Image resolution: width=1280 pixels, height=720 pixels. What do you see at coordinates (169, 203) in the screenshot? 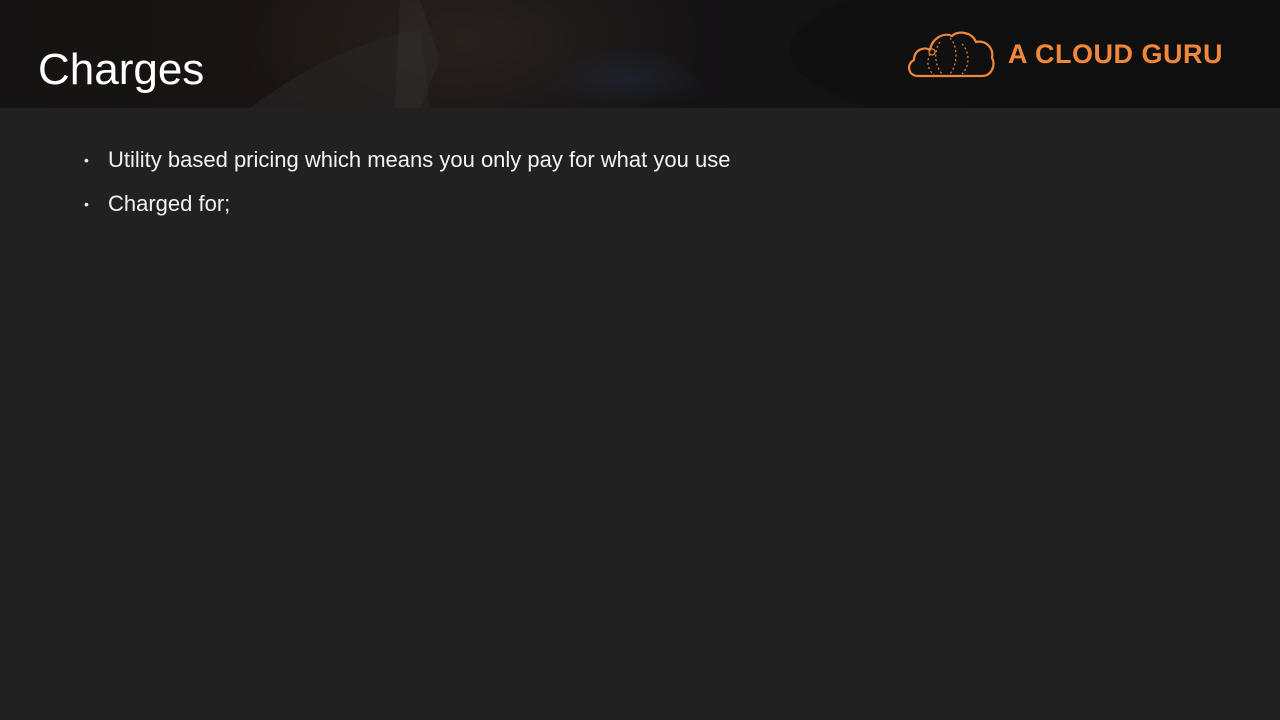
I see `bullet-text: Charged for;` at bounding box center [169, 203].